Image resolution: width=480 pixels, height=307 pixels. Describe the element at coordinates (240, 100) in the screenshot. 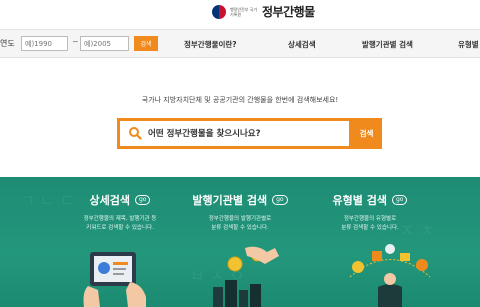

I see `search-tagline: 국가나 지방자치단체 및 공공기관의 간행물을 한번에 검색해보세요!` at that location.